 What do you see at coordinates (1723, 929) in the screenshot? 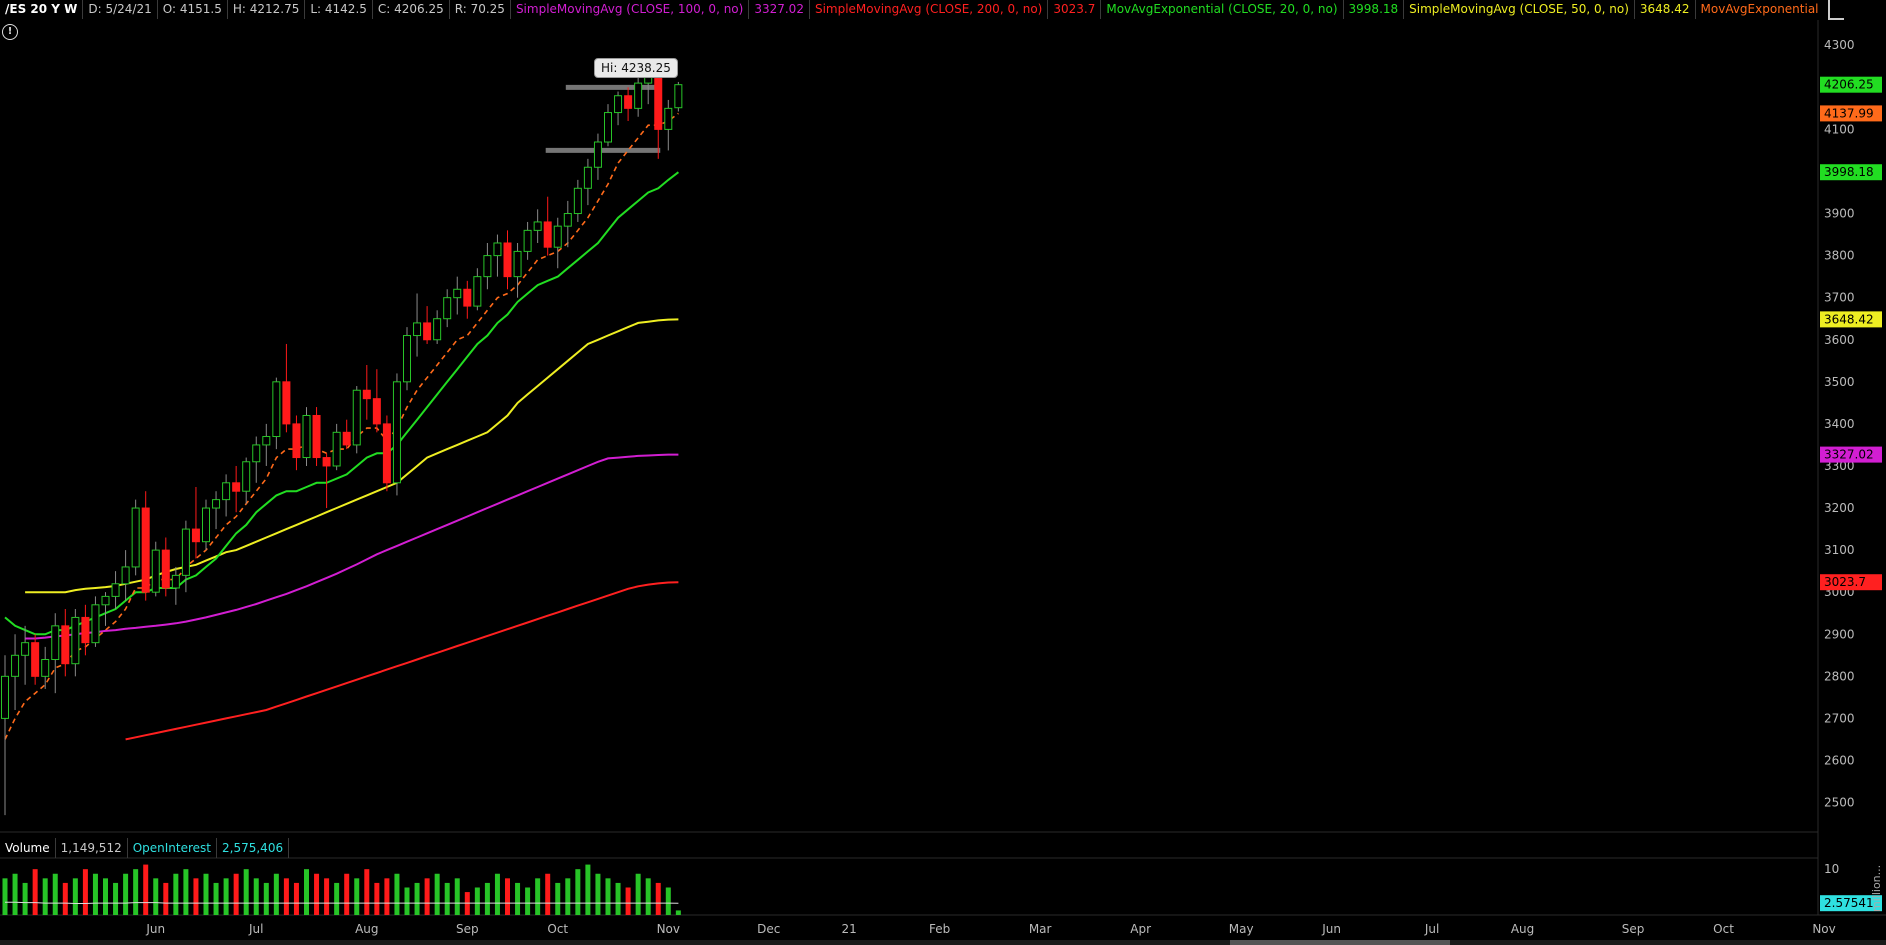
I see `x-tick-label: Oct` at bounding box center [1723, 929].